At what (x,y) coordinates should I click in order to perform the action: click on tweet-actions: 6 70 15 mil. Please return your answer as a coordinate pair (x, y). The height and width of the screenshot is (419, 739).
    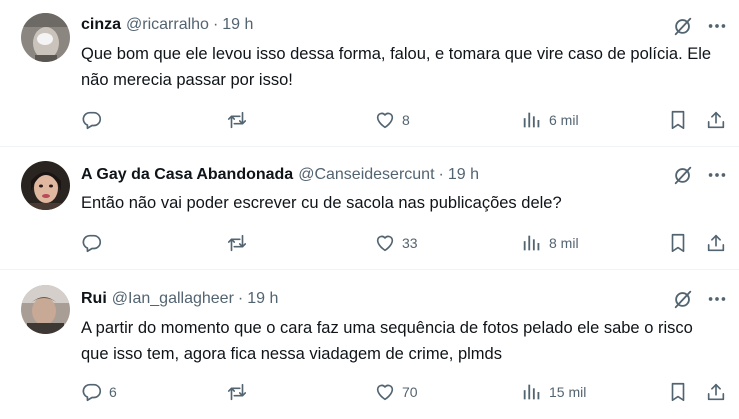
    Looking at the image, I should click on (369, 392).